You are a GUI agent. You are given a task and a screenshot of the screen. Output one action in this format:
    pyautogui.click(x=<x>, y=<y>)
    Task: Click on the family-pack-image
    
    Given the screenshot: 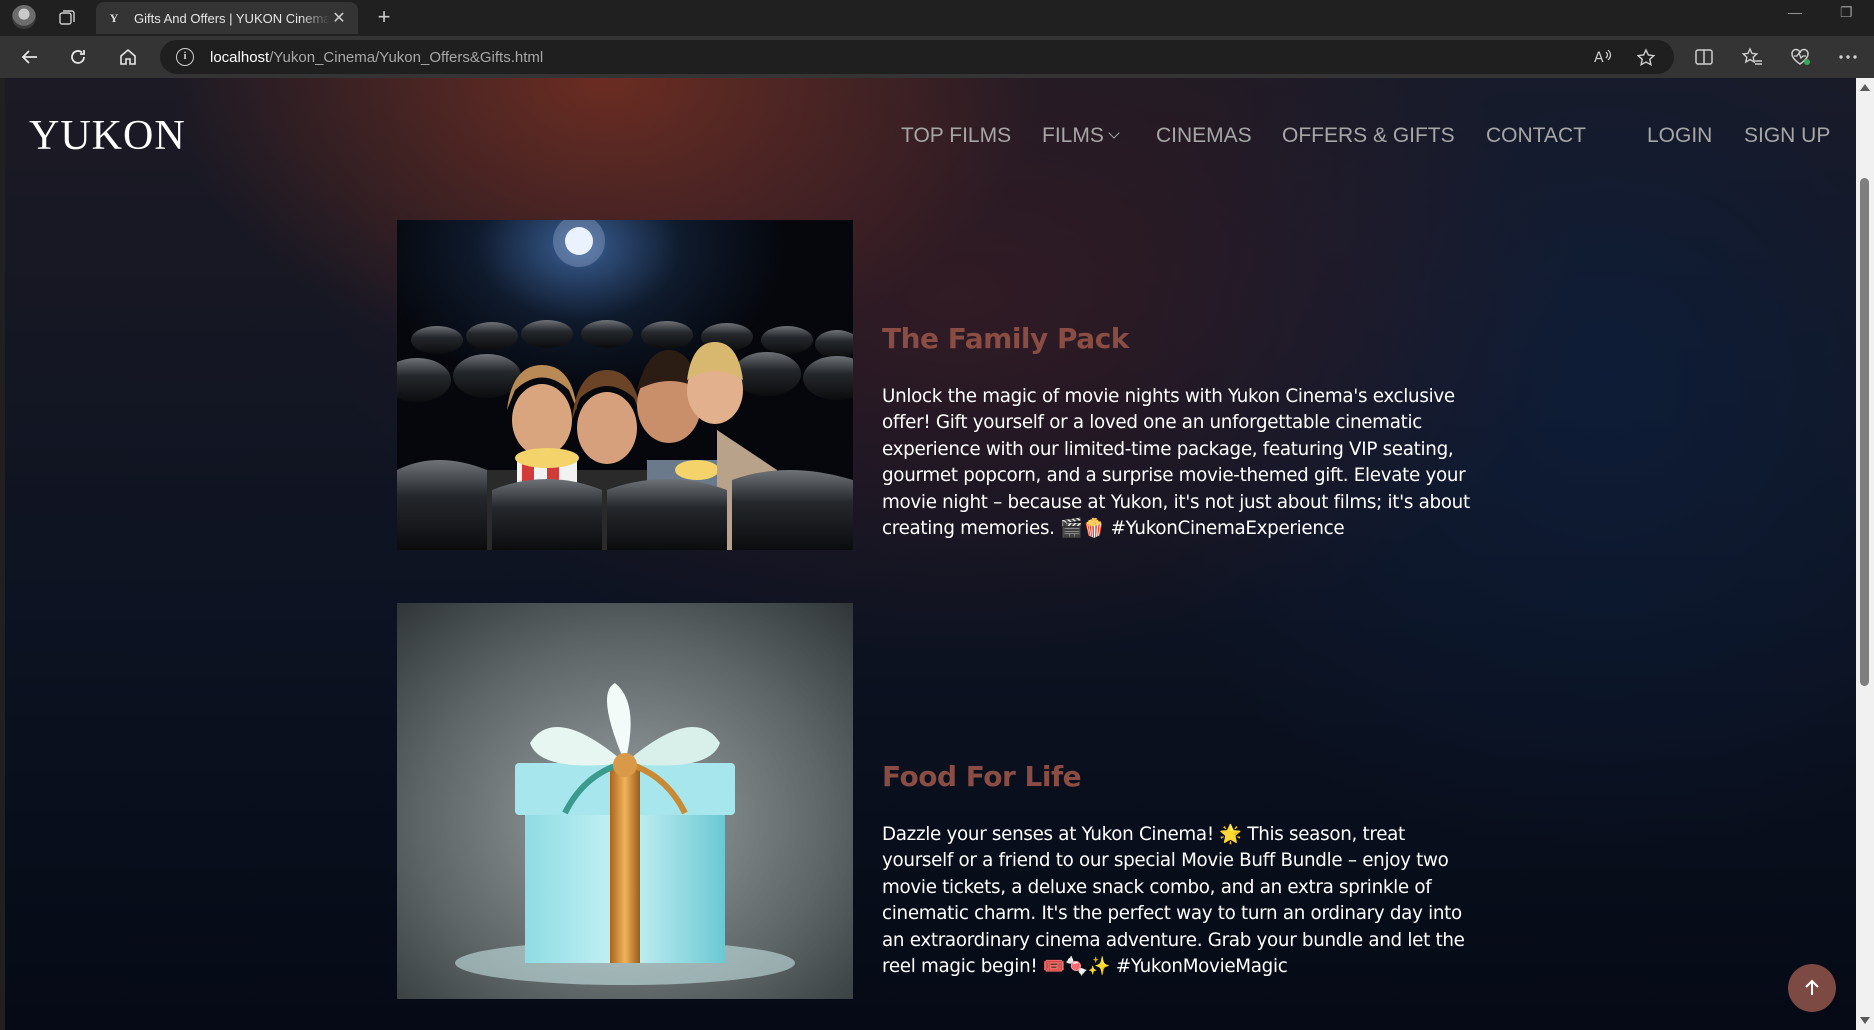 What is the action you would take?
    pyautogui.click(x=625, y=385)
    